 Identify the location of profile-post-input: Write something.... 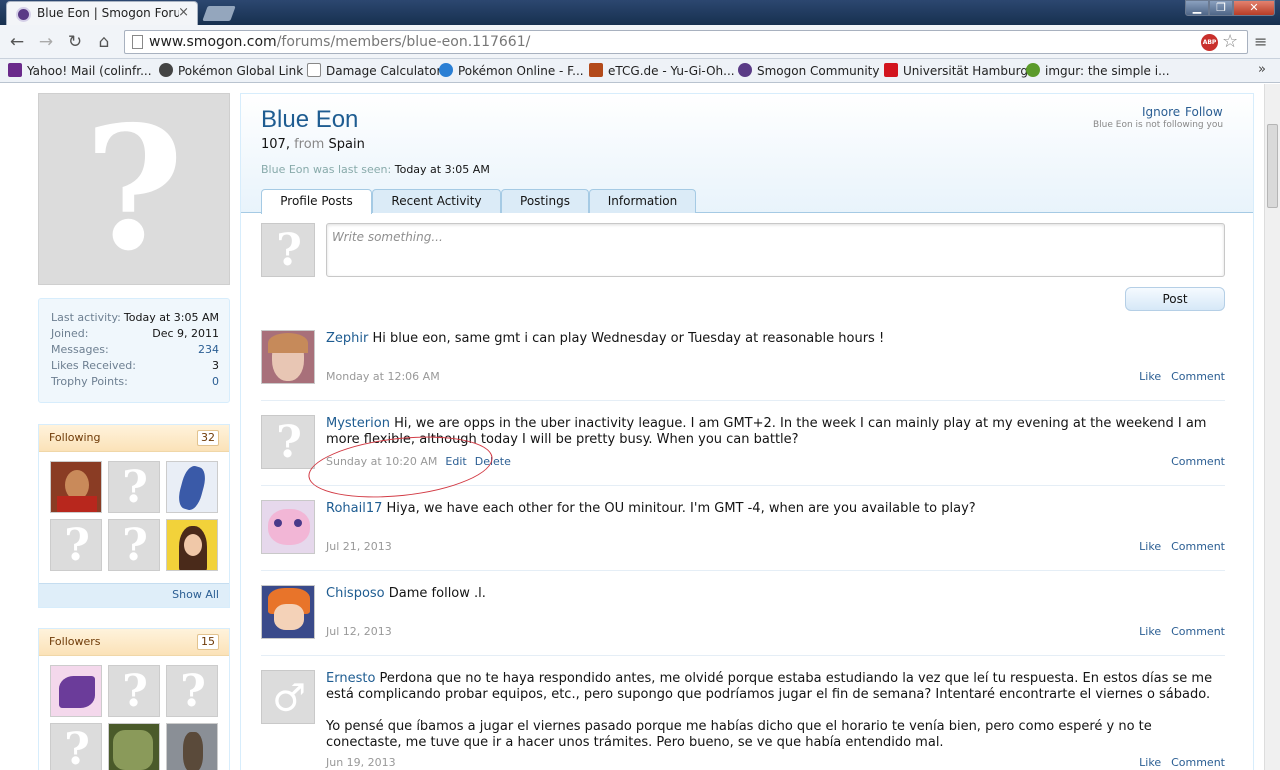
(775, 250).